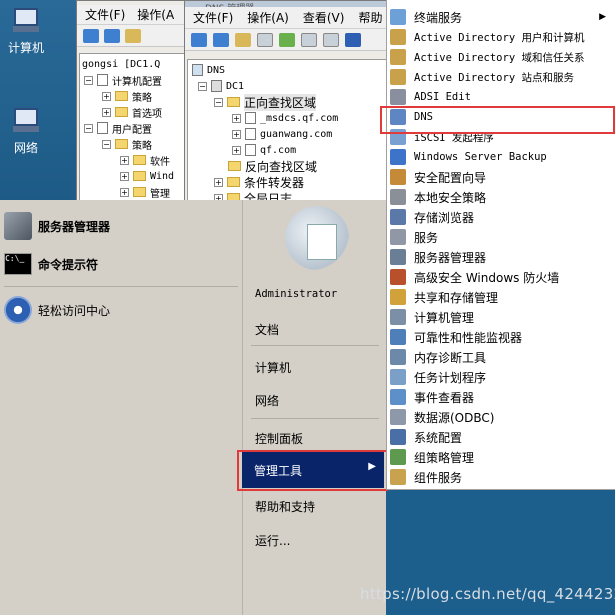 This screenshot has width=615, height=615. I want to click on tree-server-dc1: DC1, so click(235, 86).